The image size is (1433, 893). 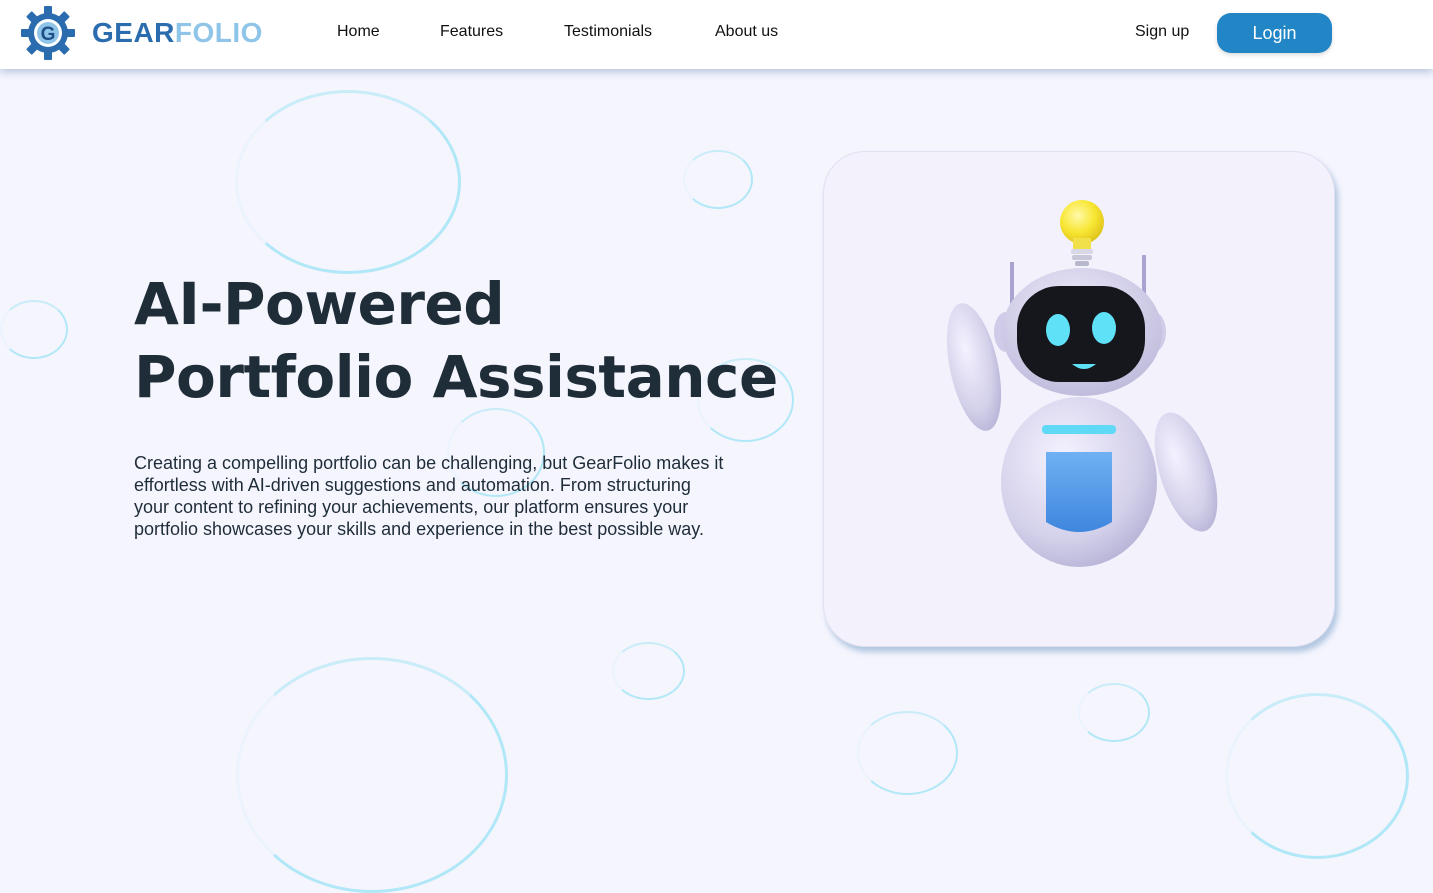 I want to click on nav-about-link: About us, so click(x=746, y=32).